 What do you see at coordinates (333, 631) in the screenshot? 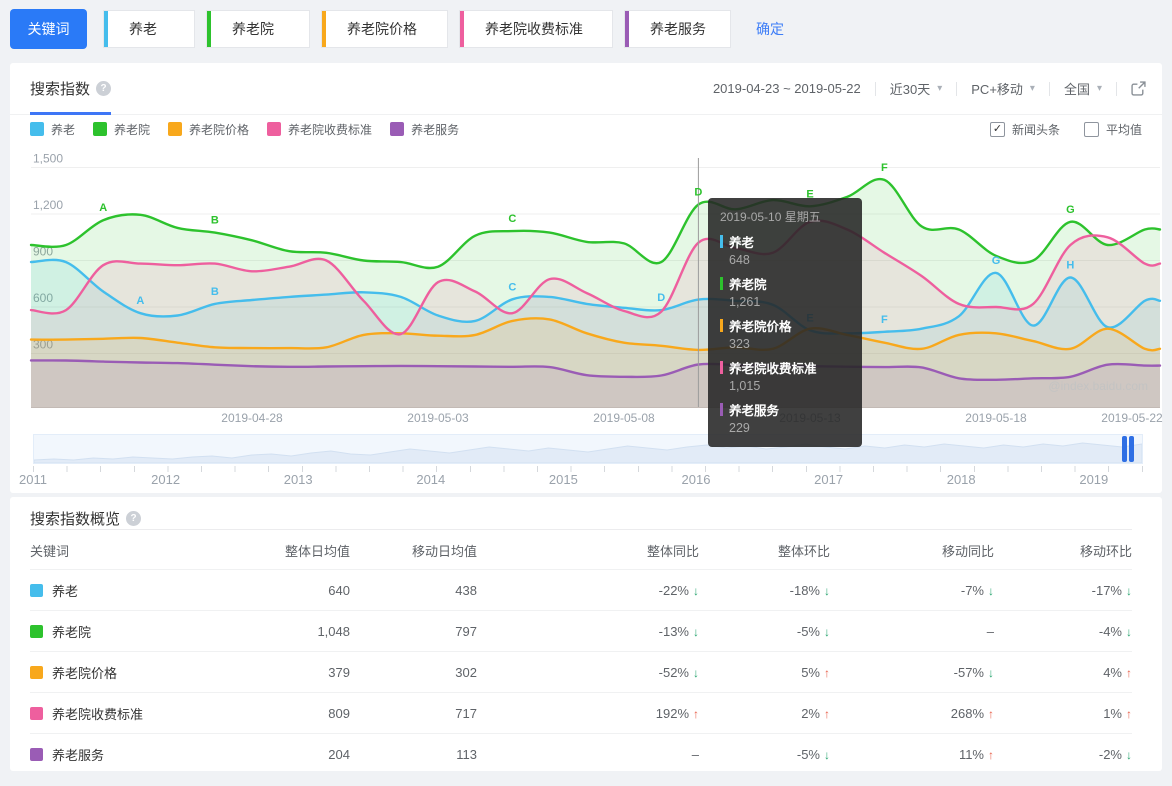
I see `overall-daily-avg: 1,048` at bounding box center [333, 631].